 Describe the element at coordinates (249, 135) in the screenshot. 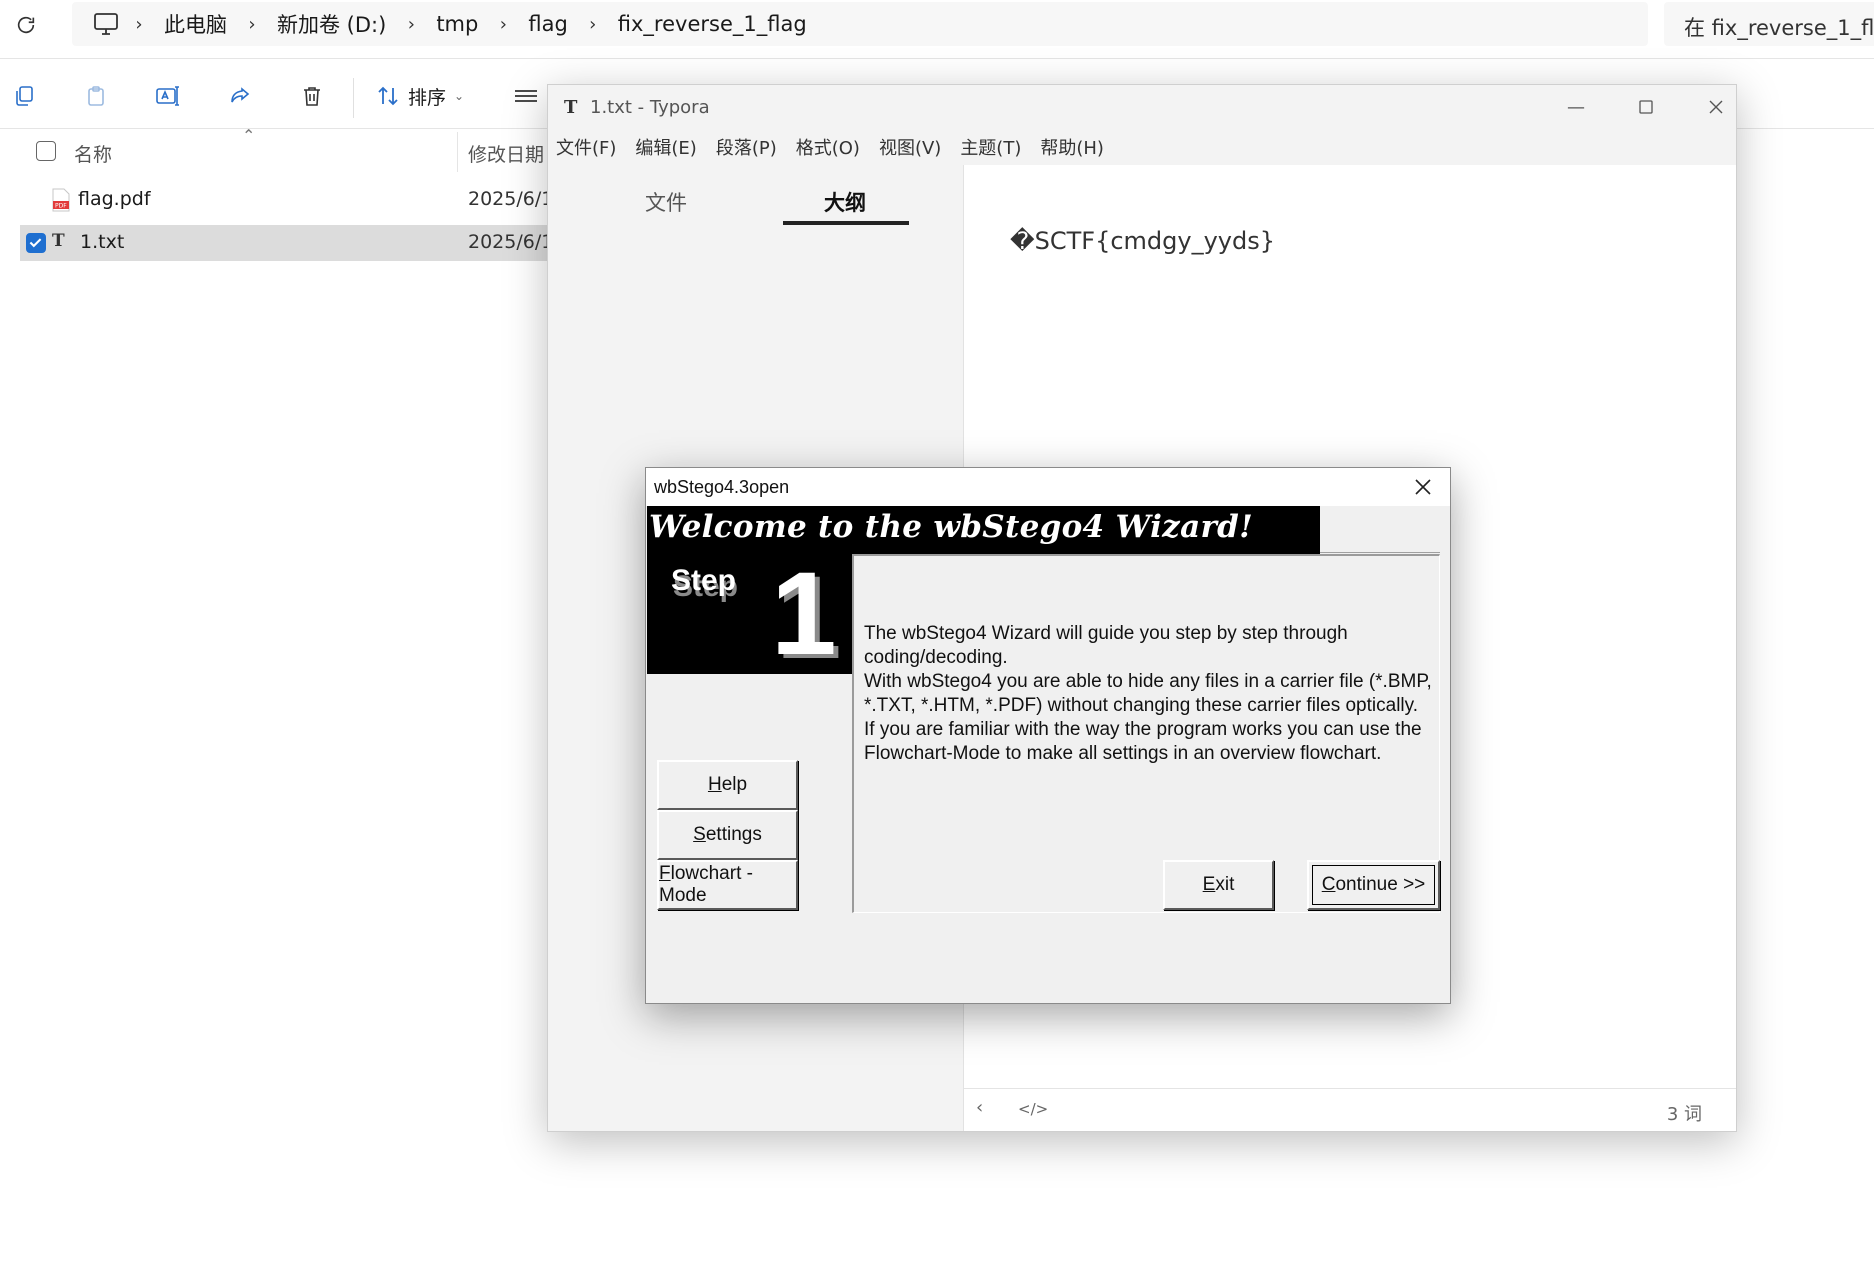

I see `sort-ascending-icon: ⌃` at that location.